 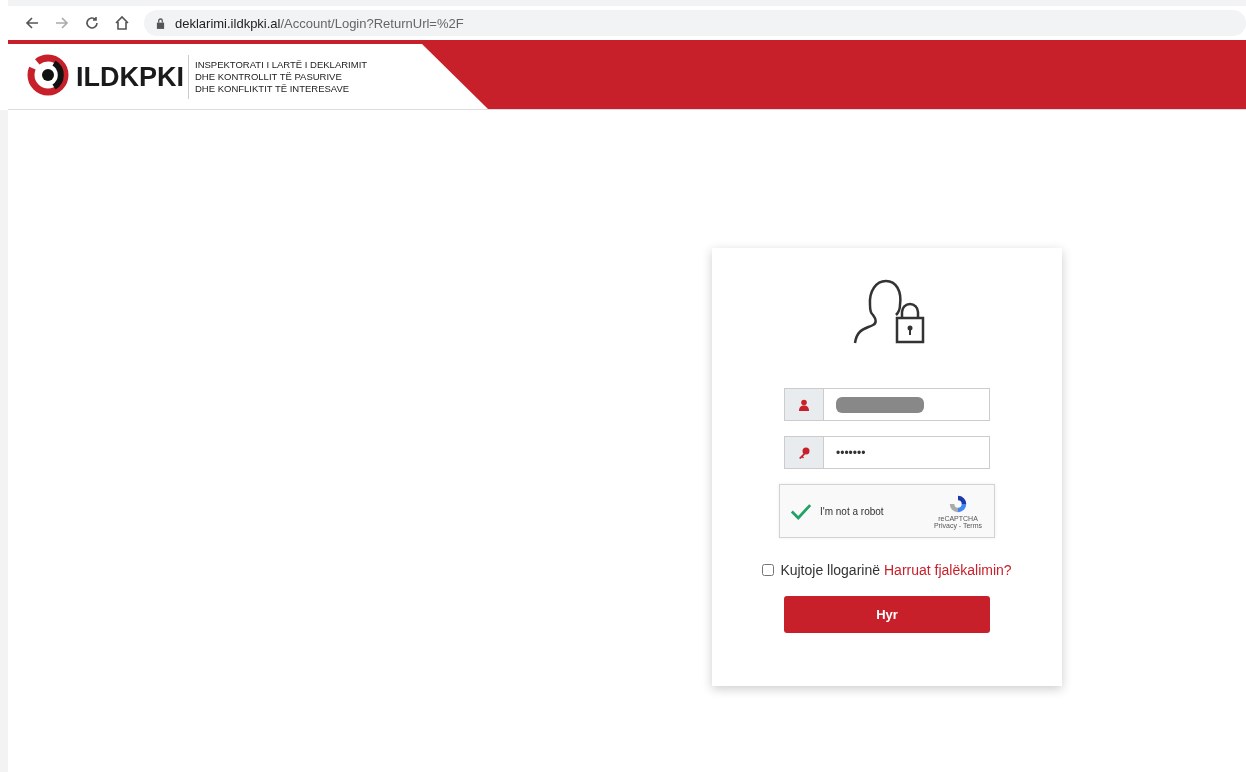 What do you see at coordinates (132, 76) in the screenshot?
I see `logo-text: ILDKPKI` at bounding box center [132, 76].